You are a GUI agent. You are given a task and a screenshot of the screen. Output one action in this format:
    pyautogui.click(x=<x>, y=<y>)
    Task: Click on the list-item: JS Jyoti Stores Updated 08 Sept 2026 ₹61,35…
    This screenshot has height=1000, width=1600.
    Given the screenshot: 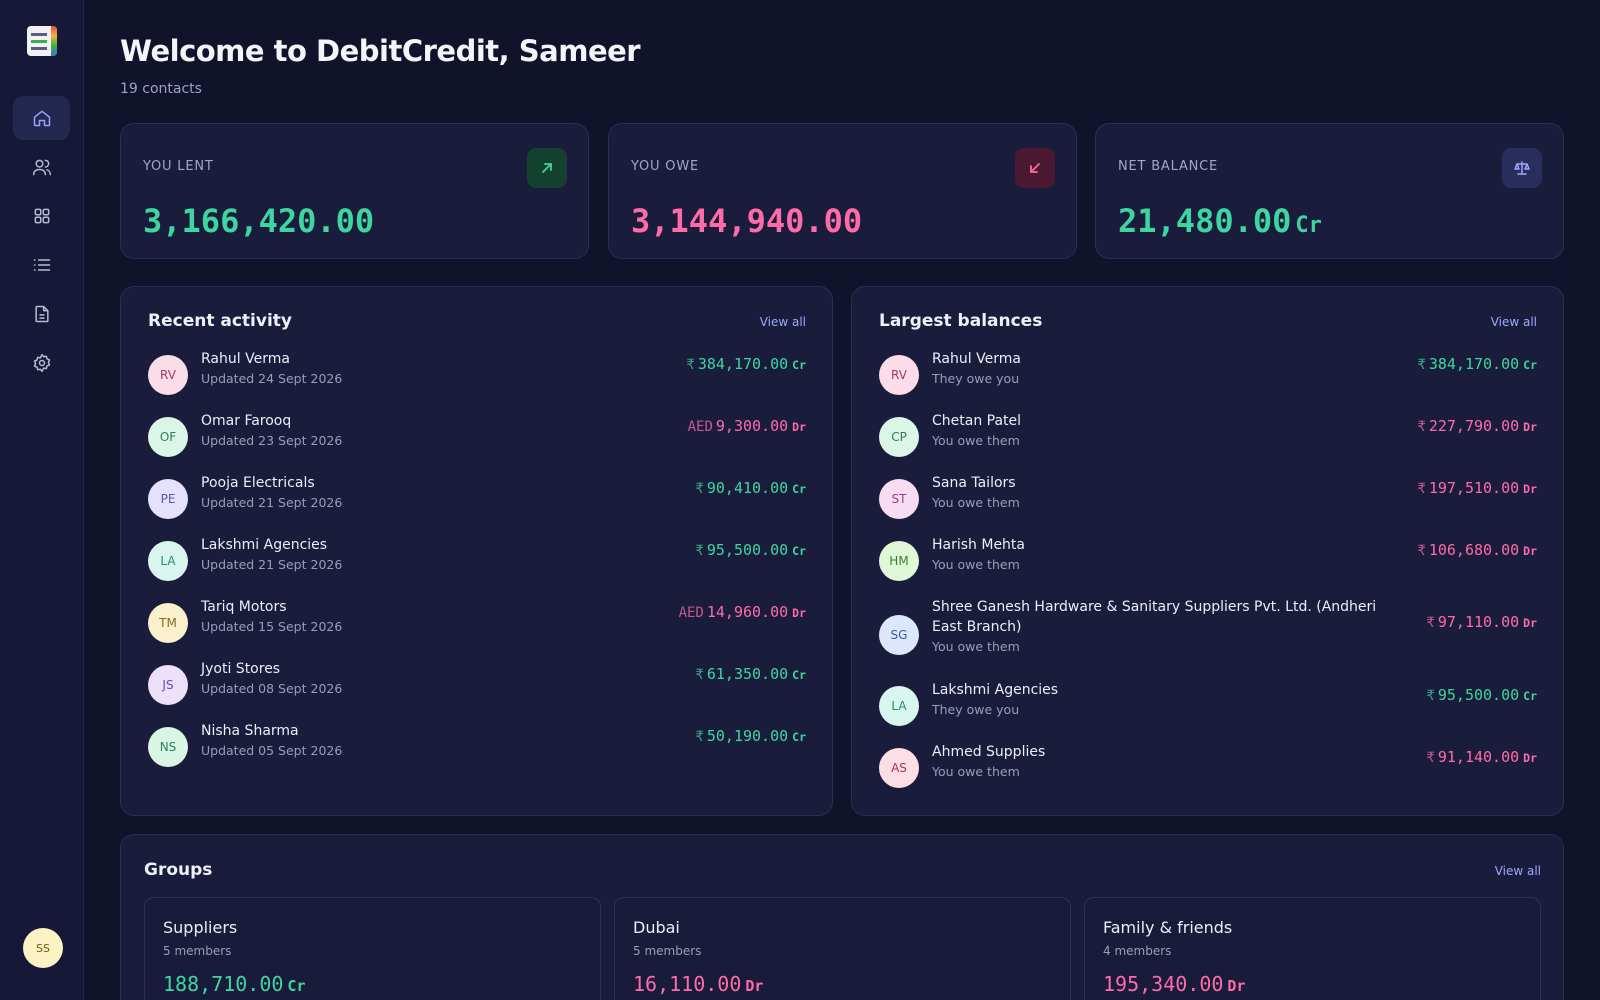 What is the action you would take?
    pyautogui.click(x=477, y=687)
    